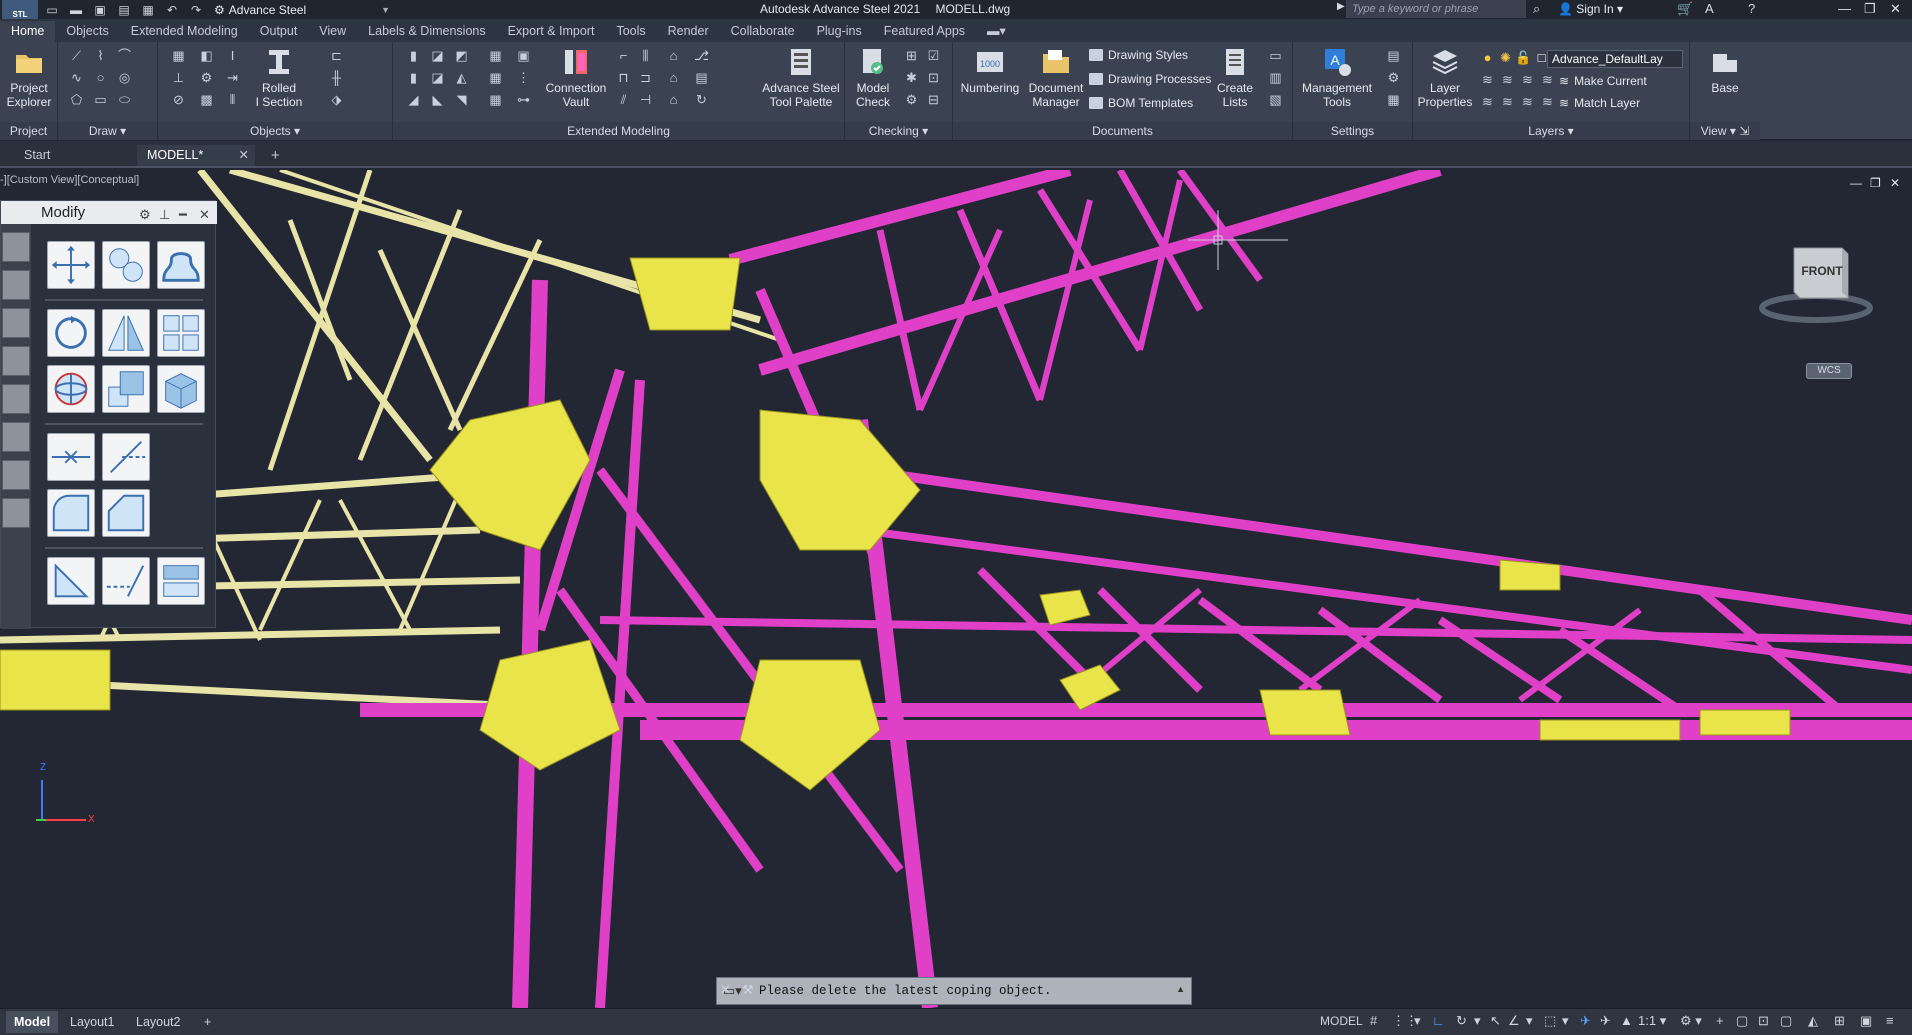  I want to click on workspace-gear-icon: ⚙ ▾, so click(1691, 1021).